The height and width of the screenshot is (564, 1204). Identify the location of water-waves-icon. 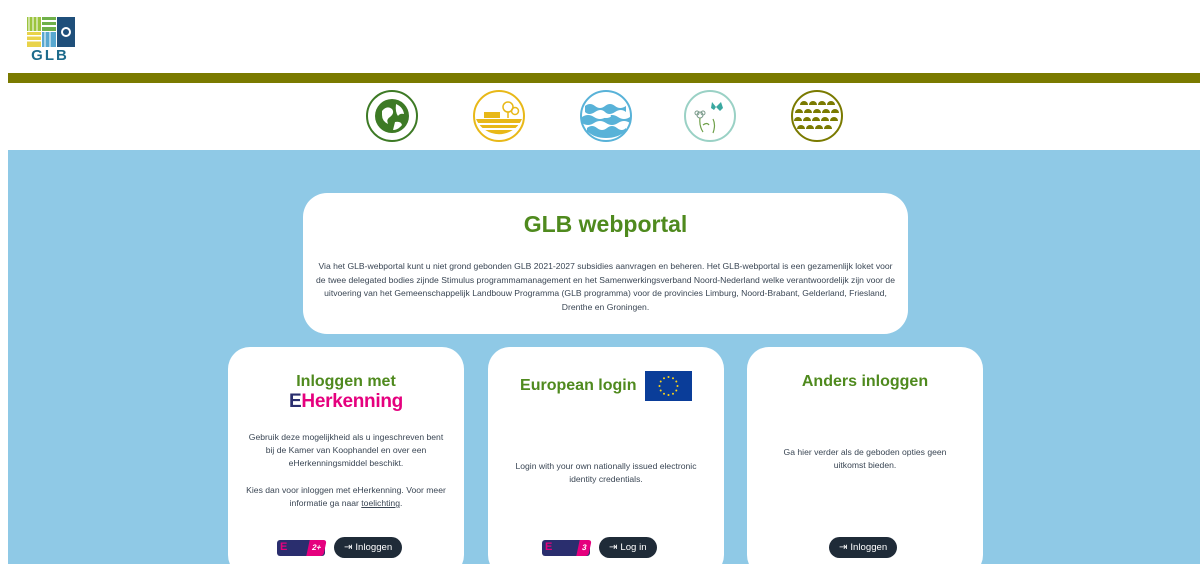
(606, 116).